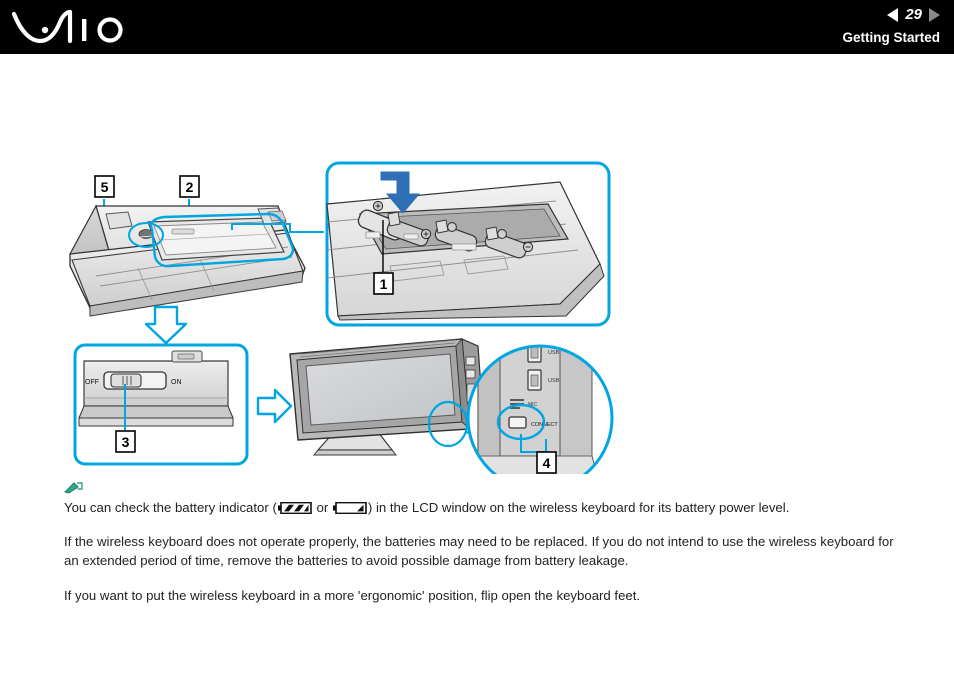 This screenshot has width=954, height=674. I want to click on page-number: 29, so click(913, 14).